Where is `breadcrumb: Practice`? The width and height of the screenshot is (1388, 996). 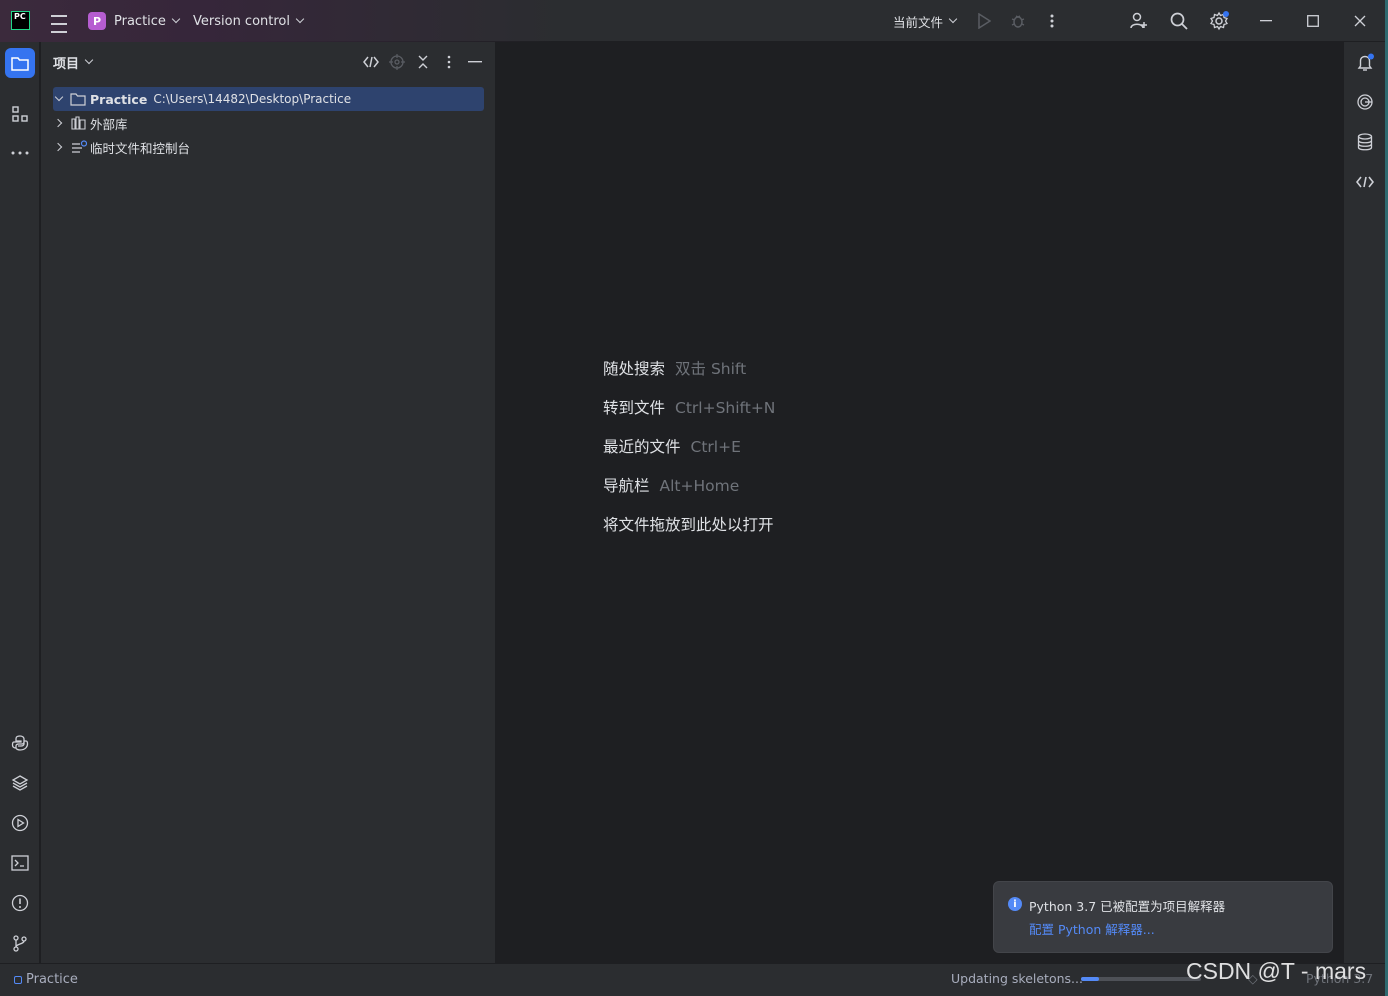 breadcrumb: Practice is located at coordinates (46, 979).